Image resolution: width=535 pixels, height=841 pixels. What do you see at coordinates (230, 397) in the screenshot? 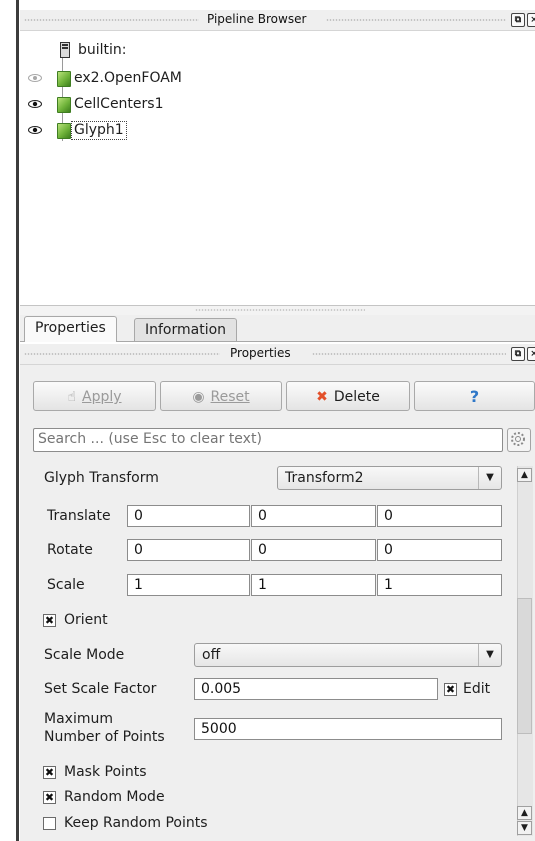
I see `reset-label: Reset` at bounding box center [230, 397].